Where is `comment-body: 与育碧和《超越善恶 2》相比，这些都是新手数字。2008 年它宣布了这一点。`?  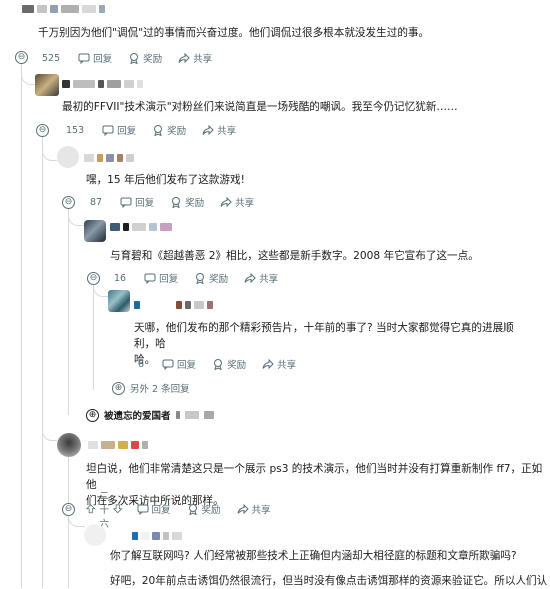
comment-body: 与育碧和《超越善恶 2》相比，这些都是新手数字。2008 年它宣布了这一点。 is located at coordinates (294, 256).